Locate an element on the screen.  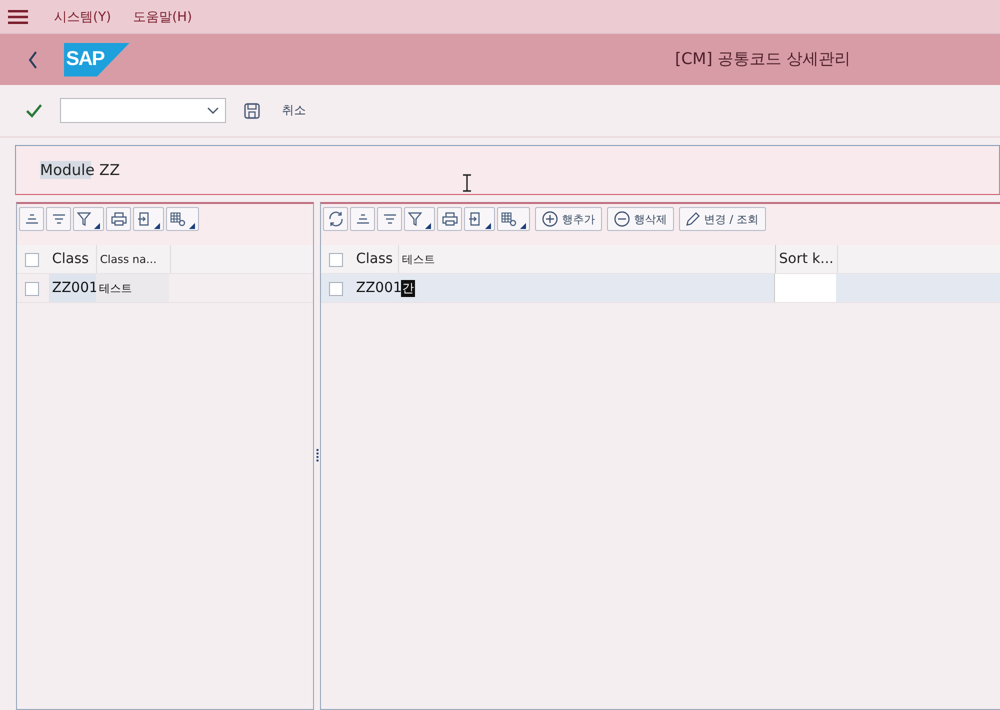
logo: SAP is located at coordinates (97, 59).